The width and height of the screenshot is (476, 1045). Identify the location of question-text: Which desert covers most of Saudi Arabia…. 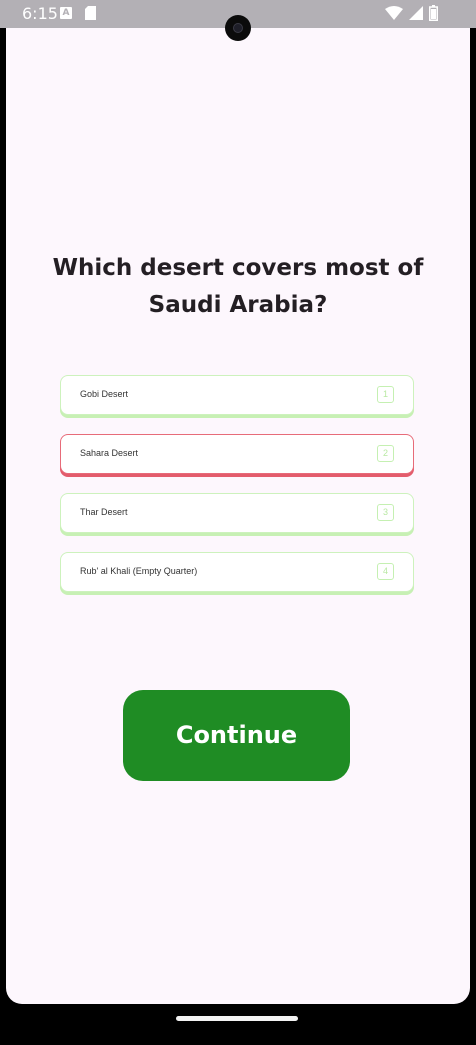
(238, 286).